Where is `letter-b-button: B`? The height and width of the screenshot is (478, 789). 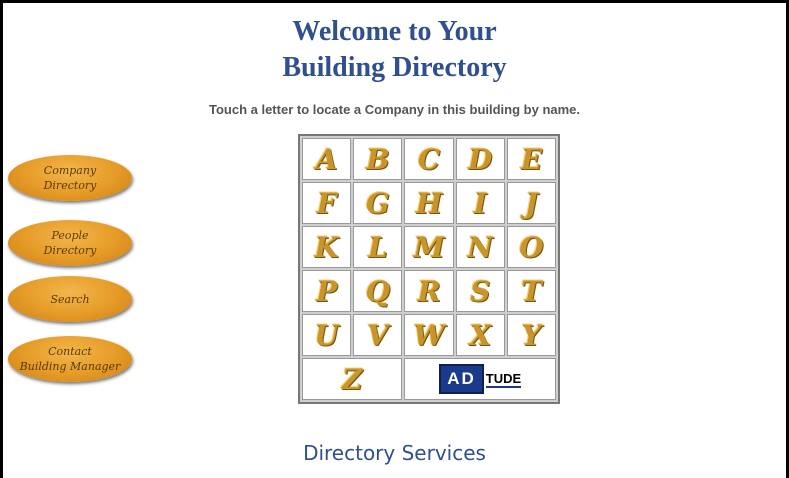 letter-b-button: B is located at coordinates (378, 159).